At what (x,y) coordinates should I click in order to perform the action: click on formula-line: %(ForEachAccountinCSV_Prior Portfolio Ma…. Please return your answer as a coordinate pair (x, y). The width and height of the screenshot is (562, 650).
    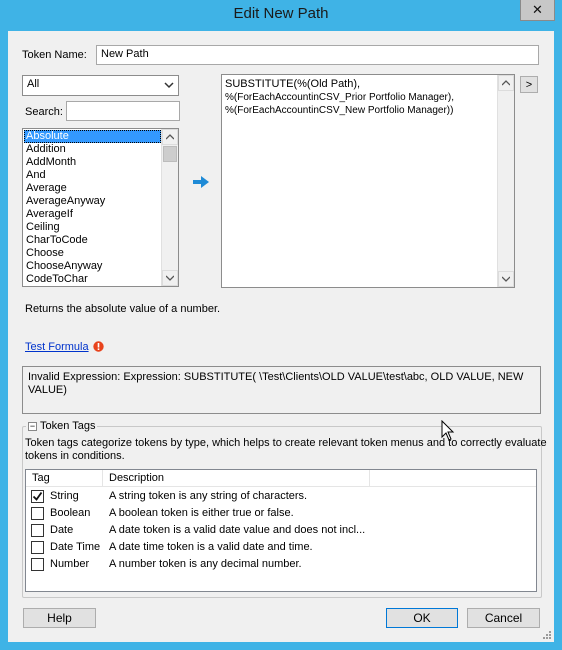
    Looking at the image, I should click on (339, 97).